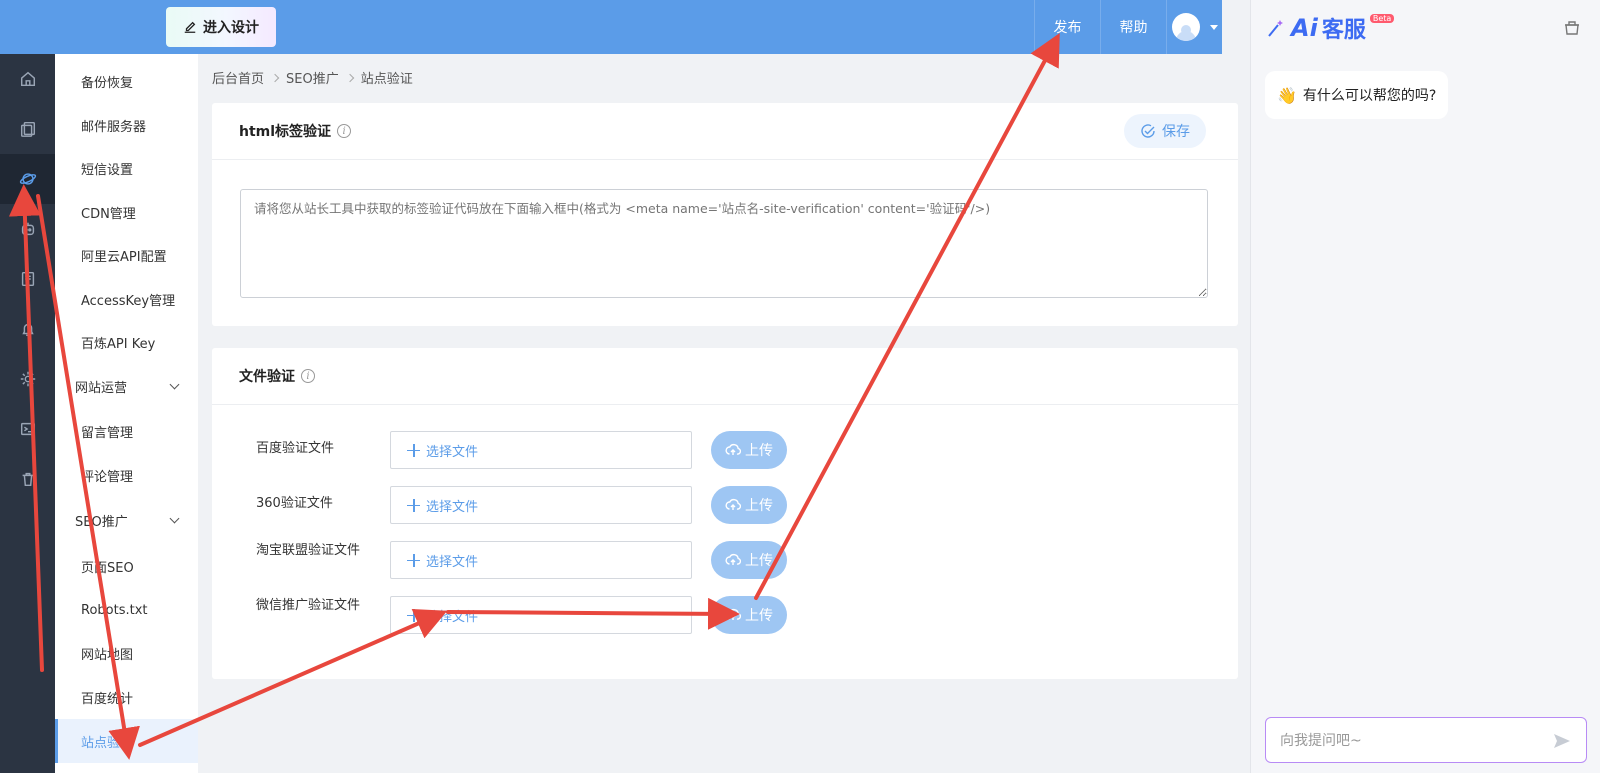  I want to click on menu-item-accesskey: AccessKey管理, so click(126, 299).